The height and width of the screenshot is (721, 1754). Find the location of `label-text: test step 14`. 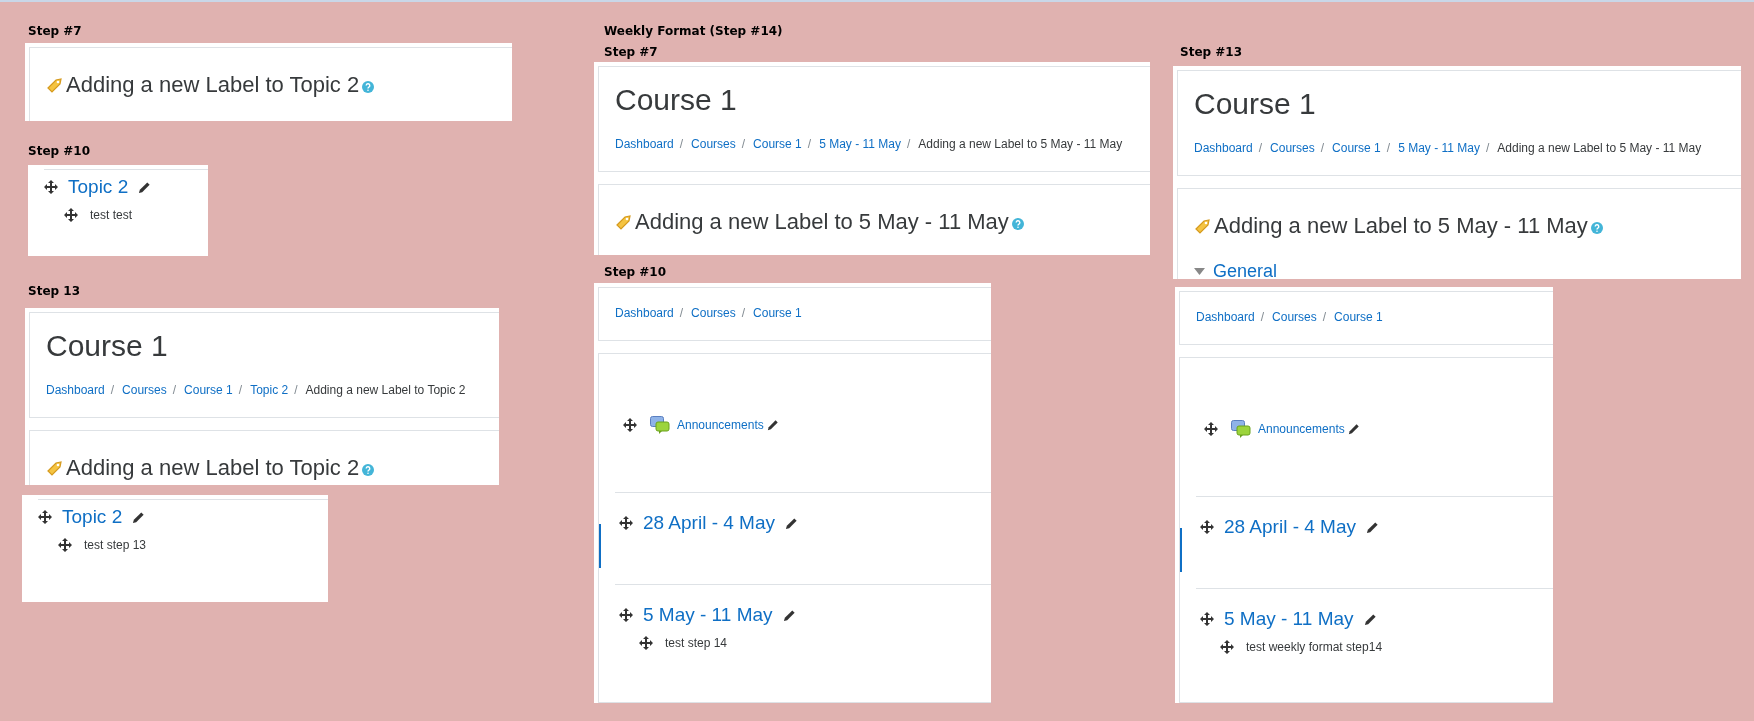

label-text: test step 14 is located at coordinates (696, 643).